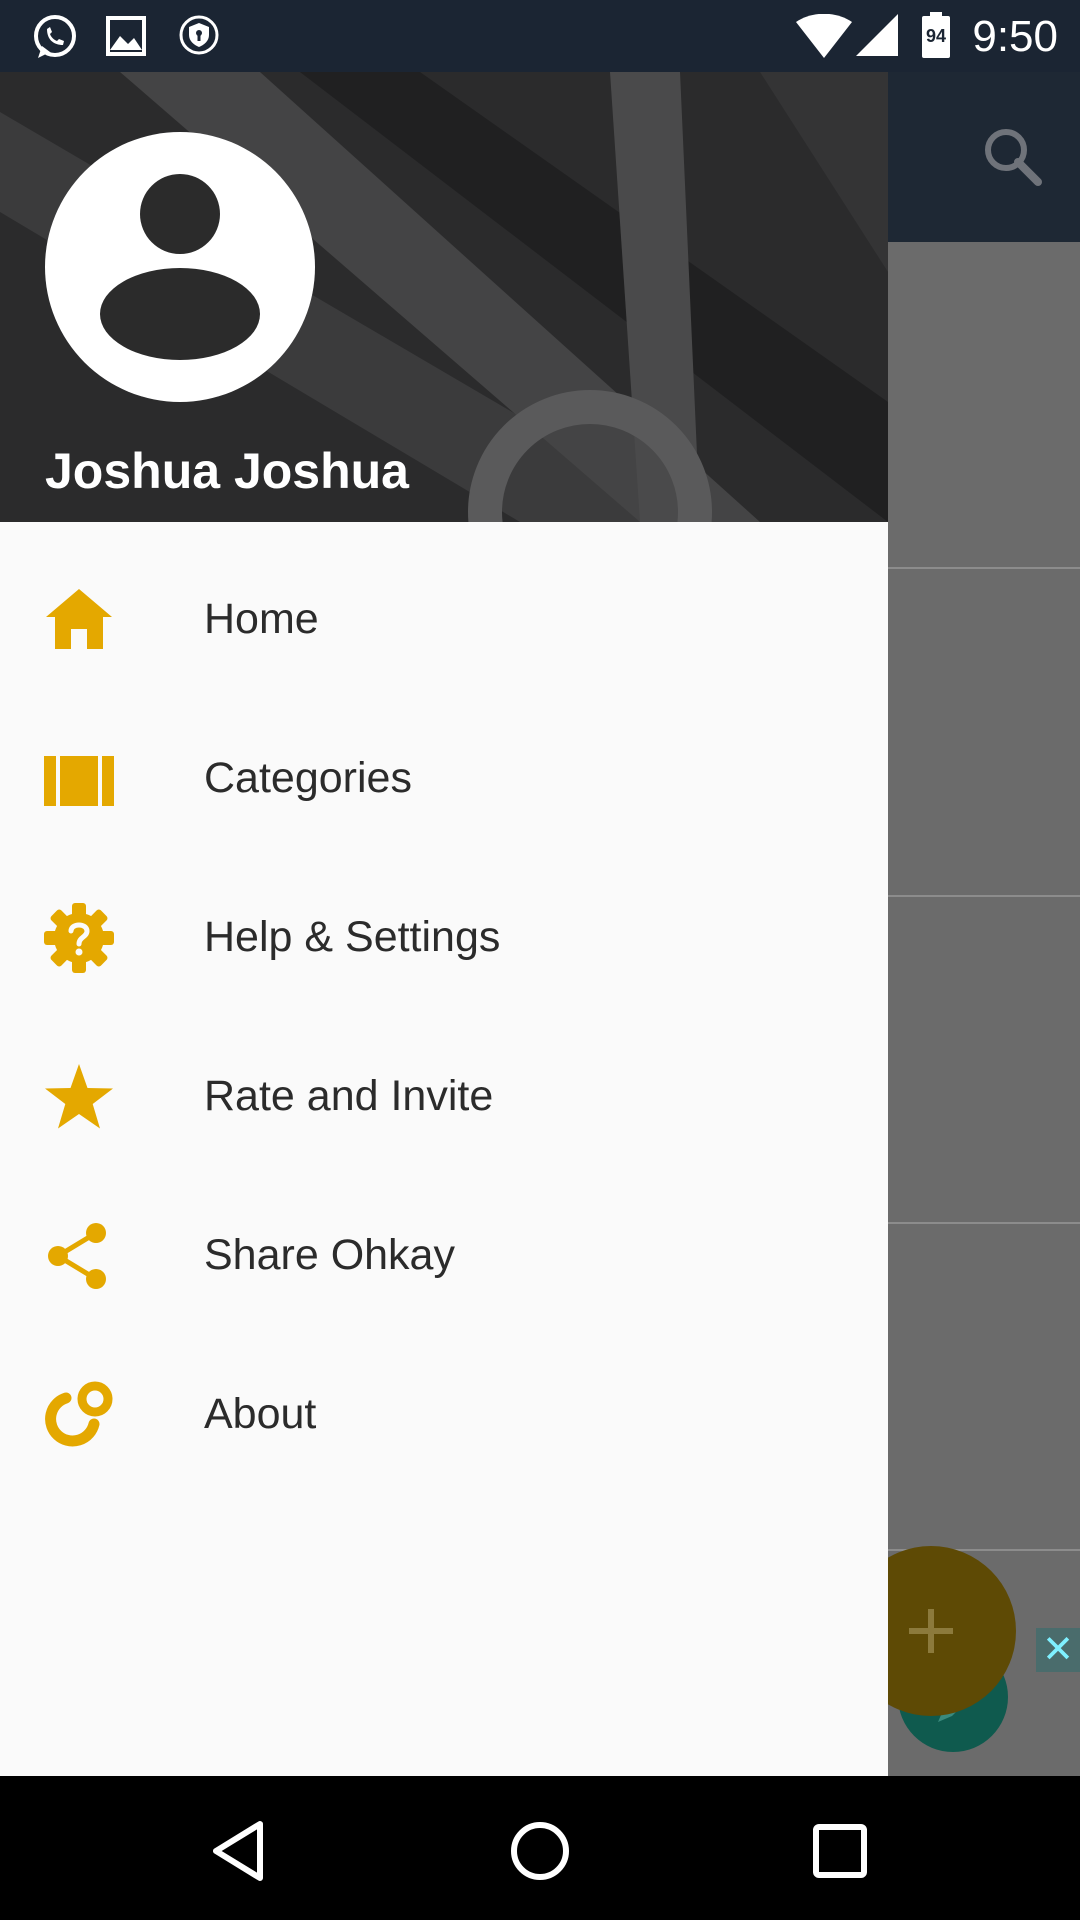  I want to click on vpn-shield-icon, so click(199, 35).